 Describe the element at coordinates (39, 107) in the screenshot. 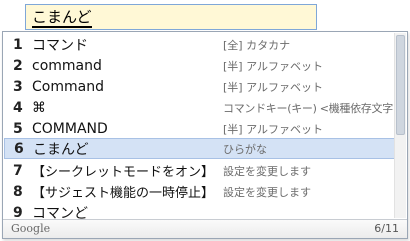

I see `candidate-text: ⌘` at that location.